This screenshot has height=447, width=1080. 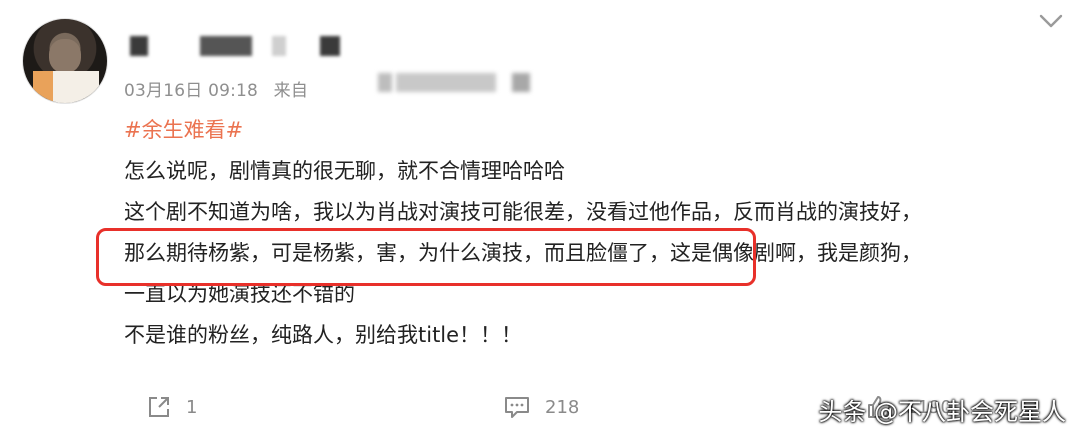 What do you see at coordinates (1051, 21) in the screenshot?
I see `chevron-down-icon` at bounding box center [1051, 21].